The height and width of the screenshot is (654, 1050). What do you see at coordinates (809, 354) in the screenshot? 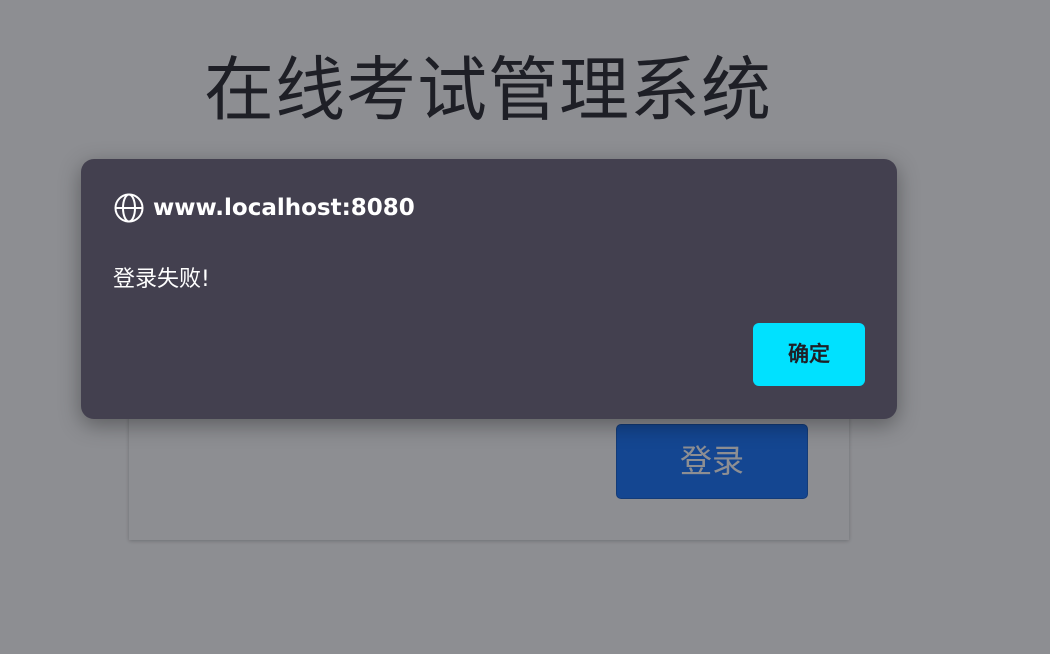
I see `ok-button: 确定` at bounding box center [809, 354].